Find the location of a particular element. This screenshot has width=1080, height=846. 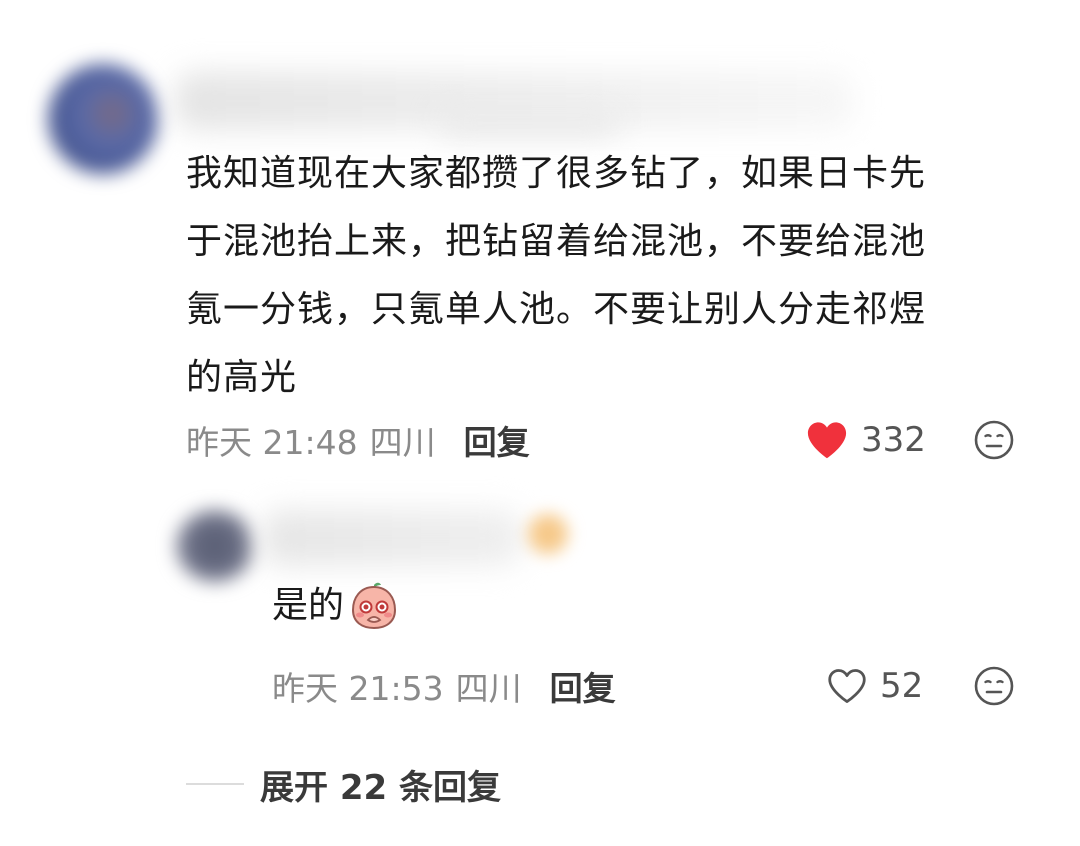

heart-outline-icon is located at coordinates (847, 686).